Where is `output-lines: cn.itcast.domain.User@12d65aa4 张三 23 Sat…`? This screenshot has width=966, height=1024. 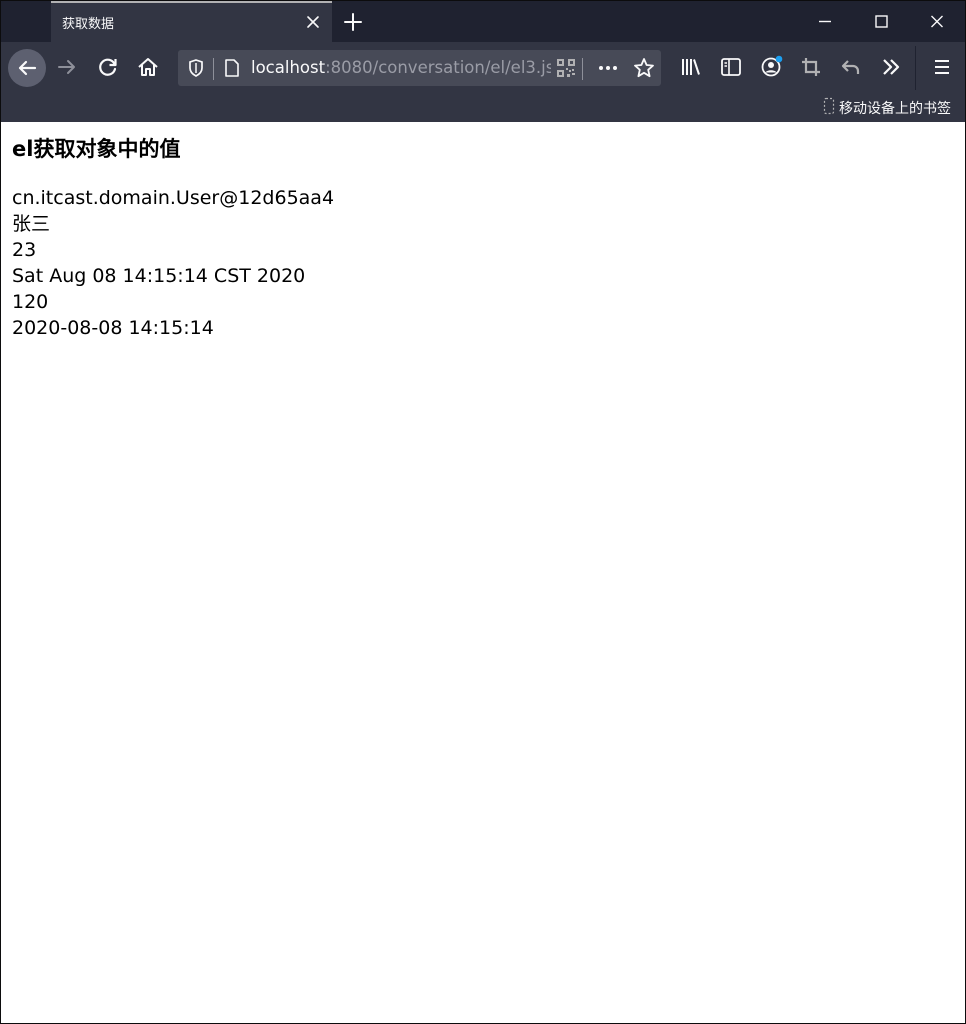
output-lines: cn.itcast.domain.User@12d65aa4 张三 23 Sat… is located at coordinates (482, 263).